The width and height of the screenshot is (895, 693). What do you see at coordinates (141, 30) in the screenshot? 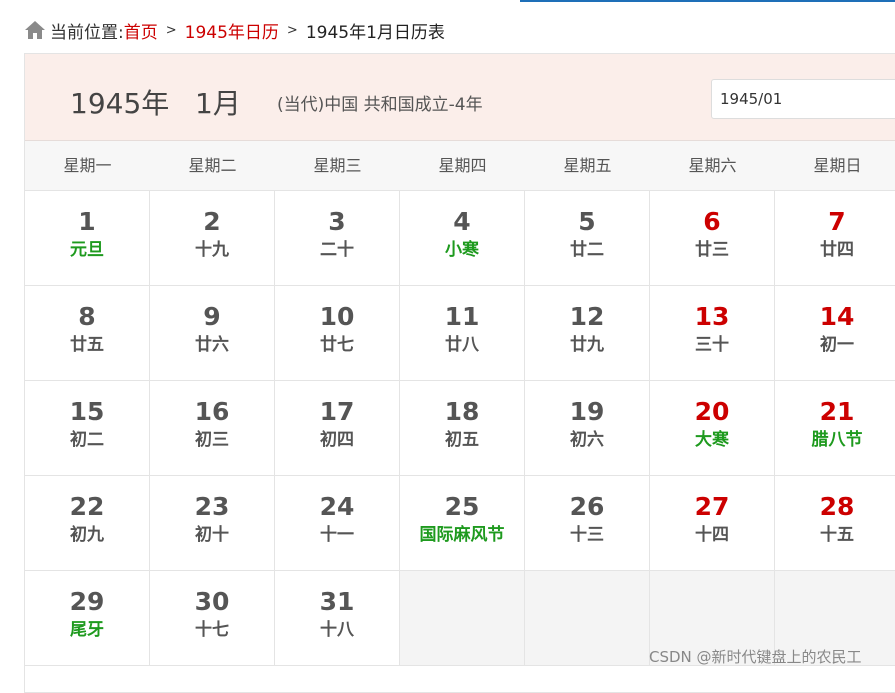
I see `breadcrumb-home-link: 首页` at bounding box center [141, 30].